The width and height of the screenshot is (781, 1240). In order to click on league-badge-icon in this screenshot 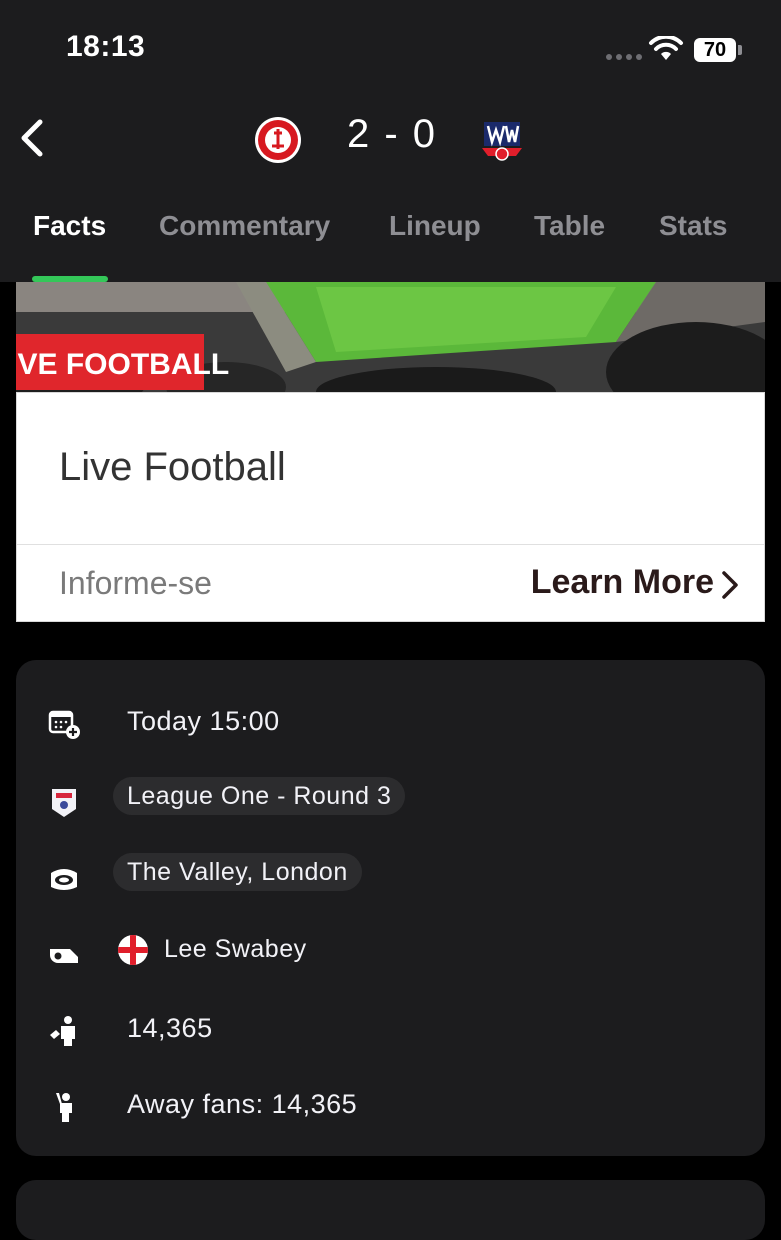, I will do `click(64, 803)`.